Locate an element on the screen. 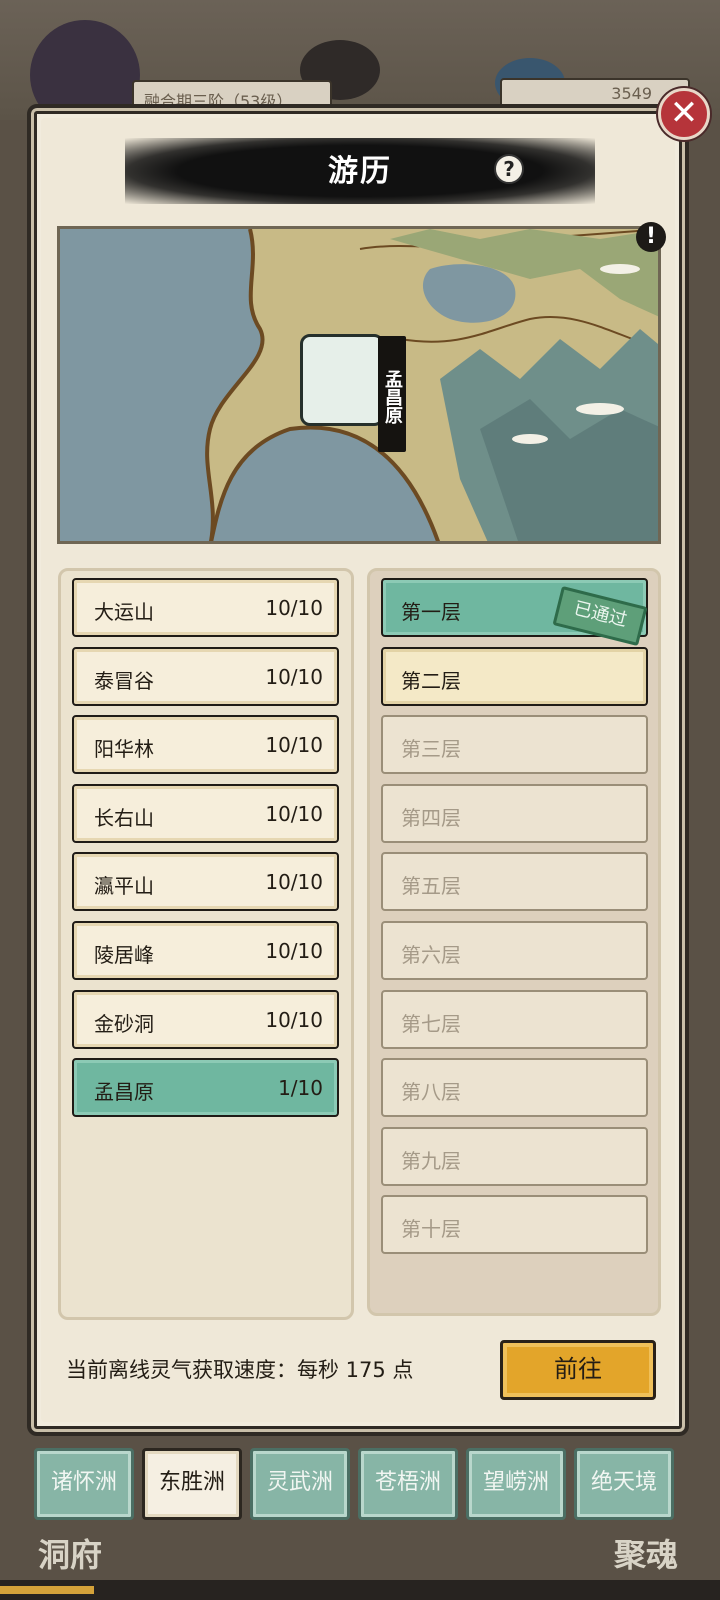 This screenshot has height=1600, width=720. region-item: 大运山 10/10 is located at coordinates (205, 607).